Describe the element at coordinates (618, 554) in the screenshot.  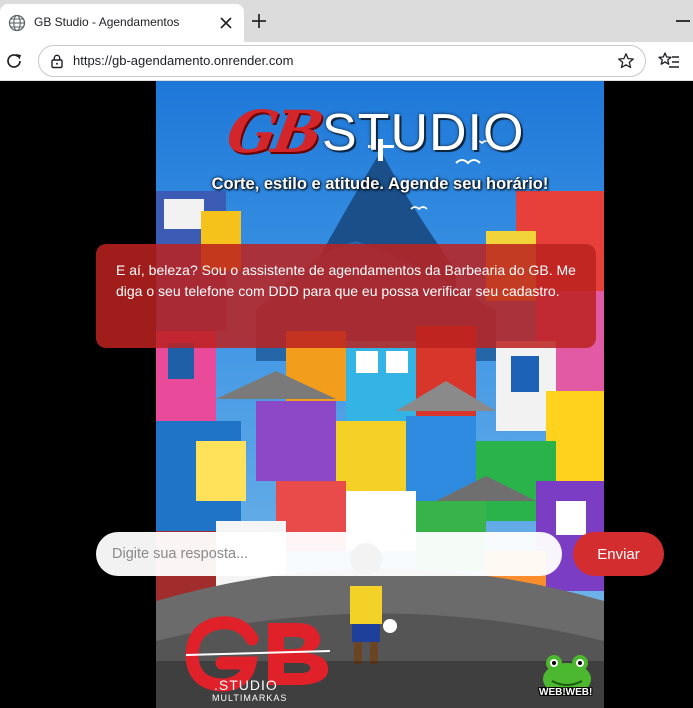
I see `send-button: Enviar` at that location.